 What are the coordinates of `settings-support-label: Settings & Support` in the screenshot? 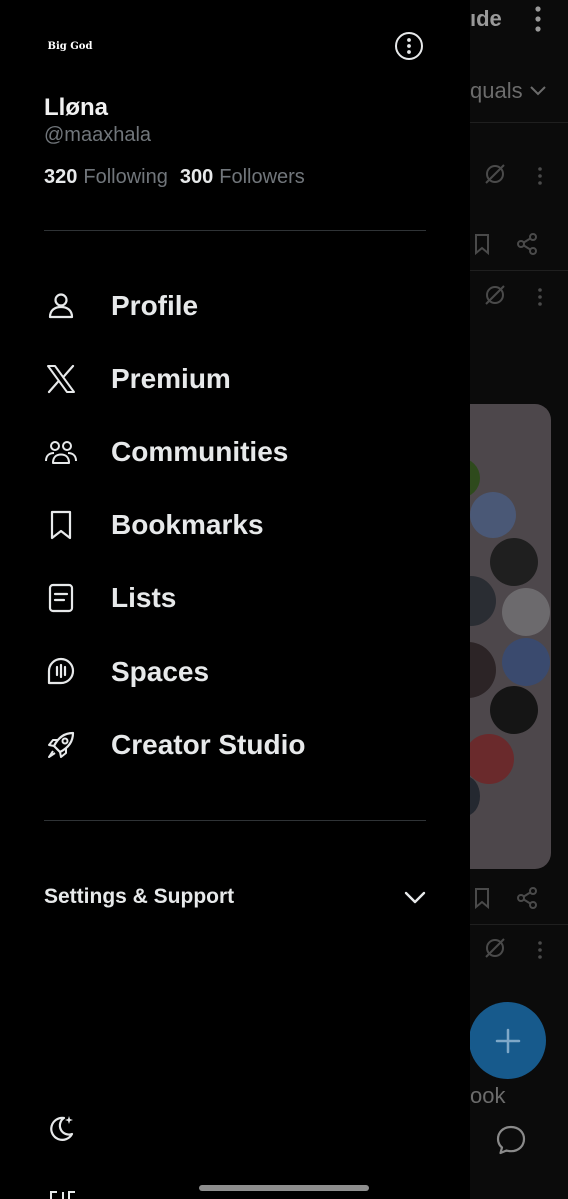 It's located at (139, 896).